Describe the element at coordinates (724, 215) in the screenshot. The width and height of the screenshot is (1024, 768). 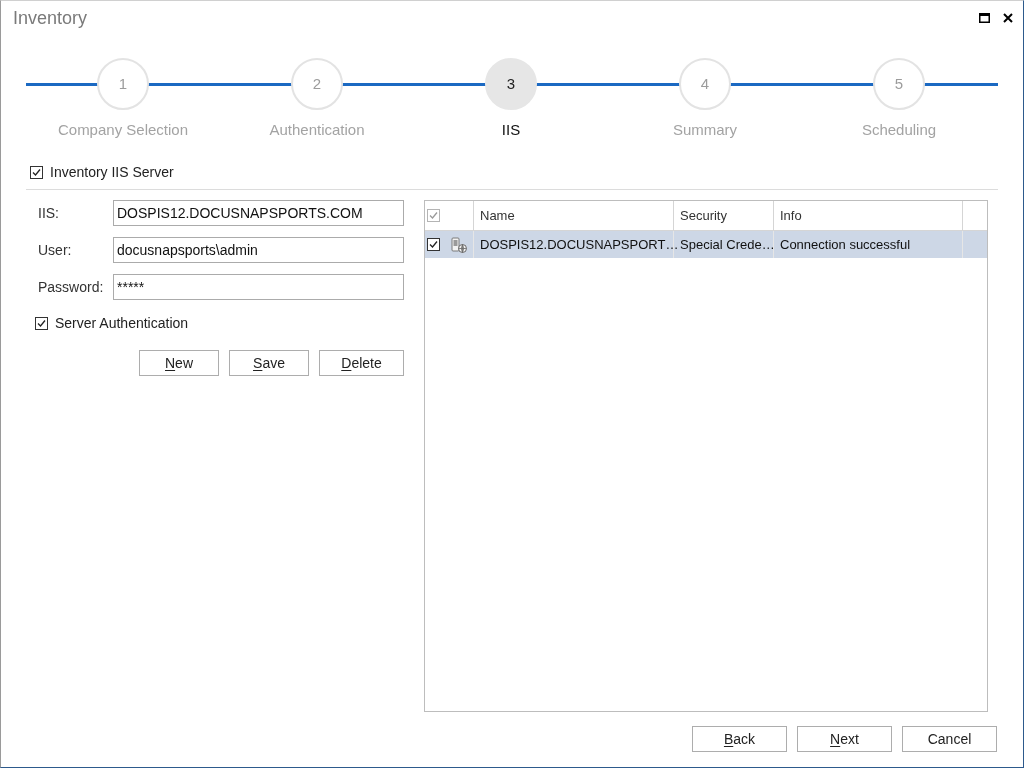
I see `column-header: Security` at that location.